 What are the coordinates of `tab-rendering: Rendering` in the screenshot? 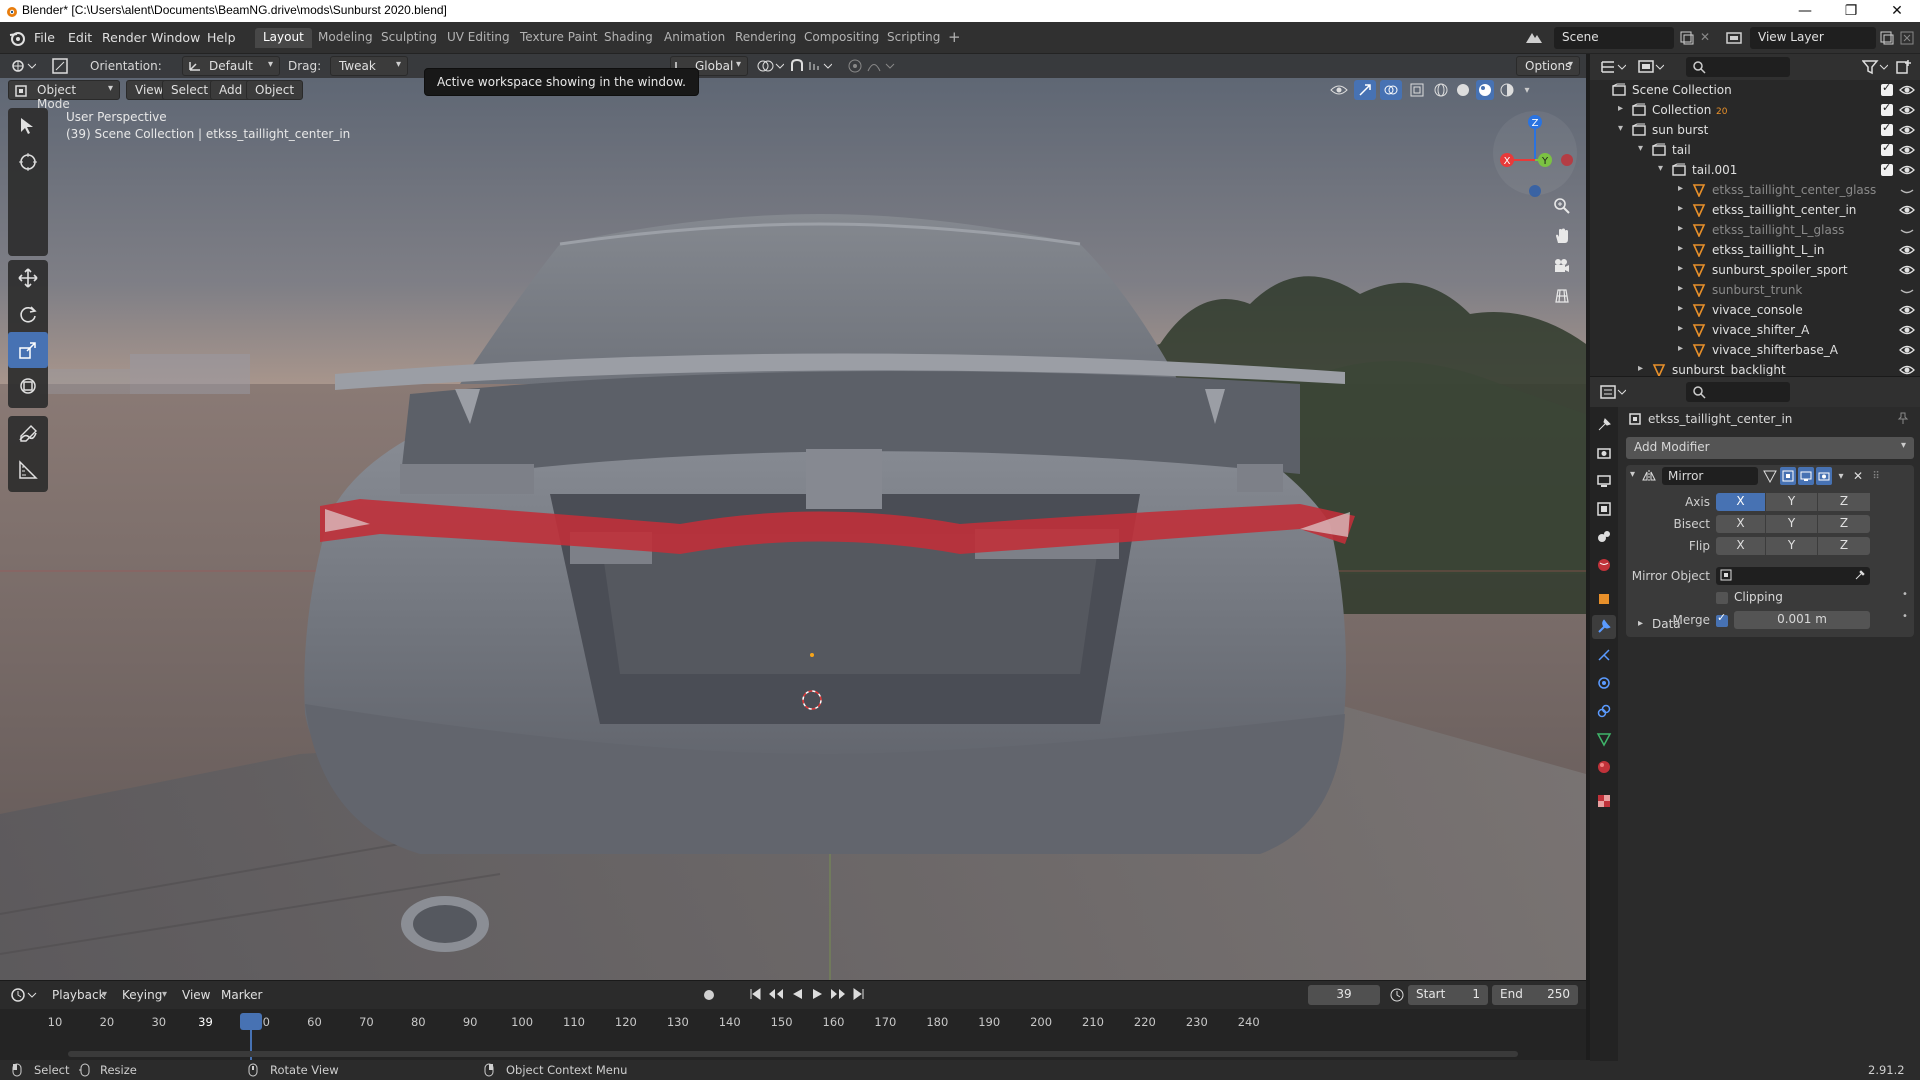 It's located at (765, 38).